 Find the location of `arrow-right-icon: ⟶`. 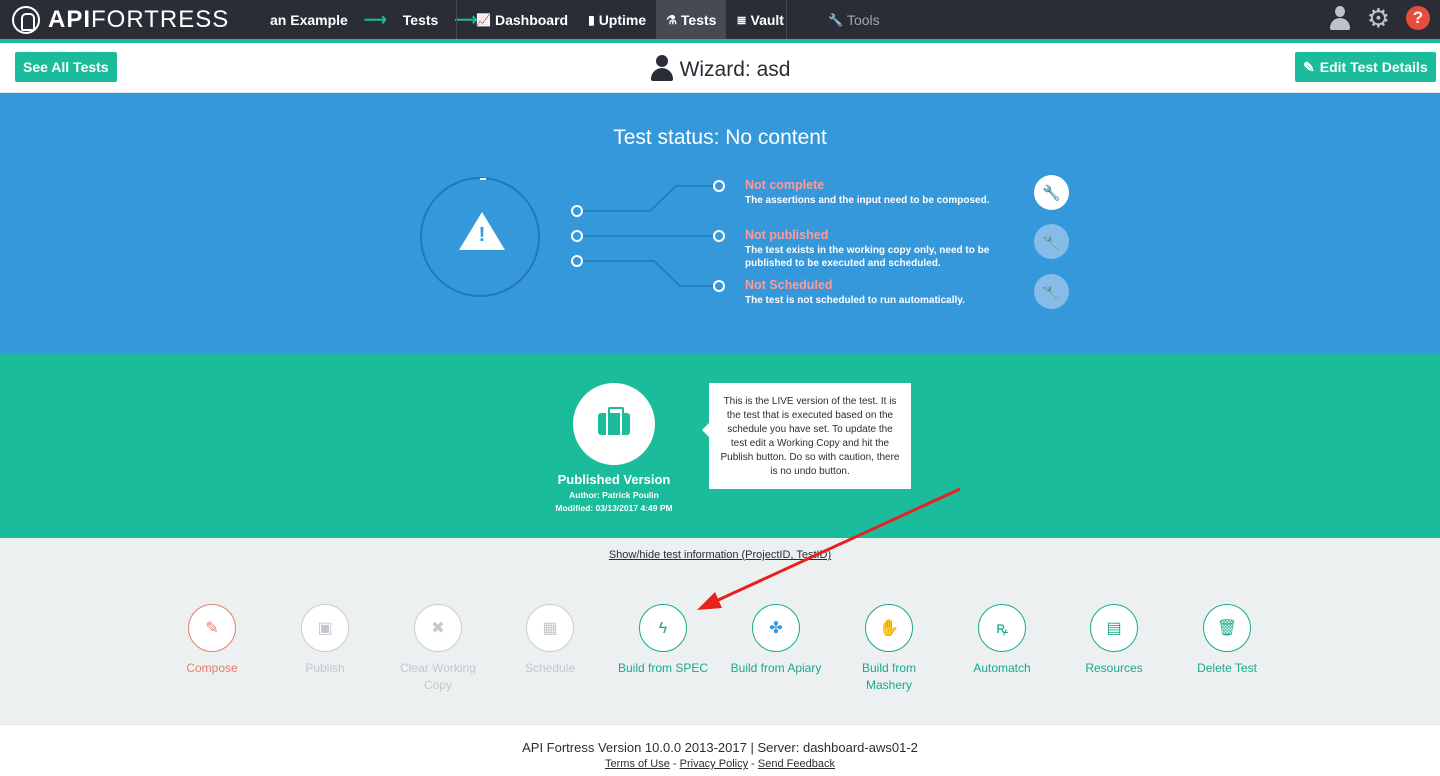

arrow-right-icon: ⟶ is located at coordinates (375, 20).